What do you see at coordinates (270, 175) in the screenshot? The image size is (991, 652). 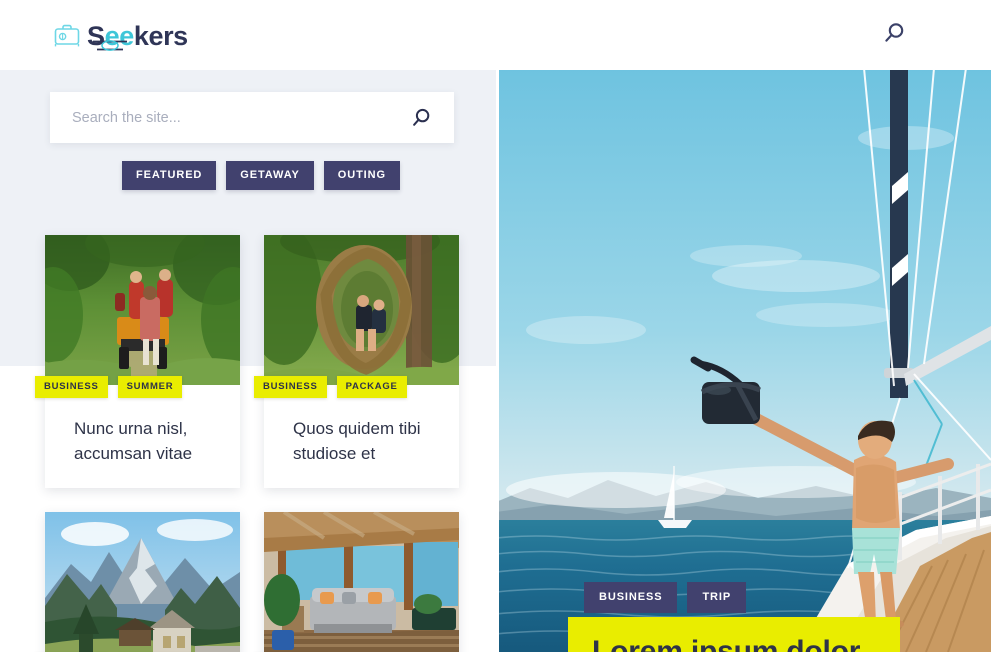 I see `category-pill-getaway: GETAWAY` at bounding box center [270, 175].